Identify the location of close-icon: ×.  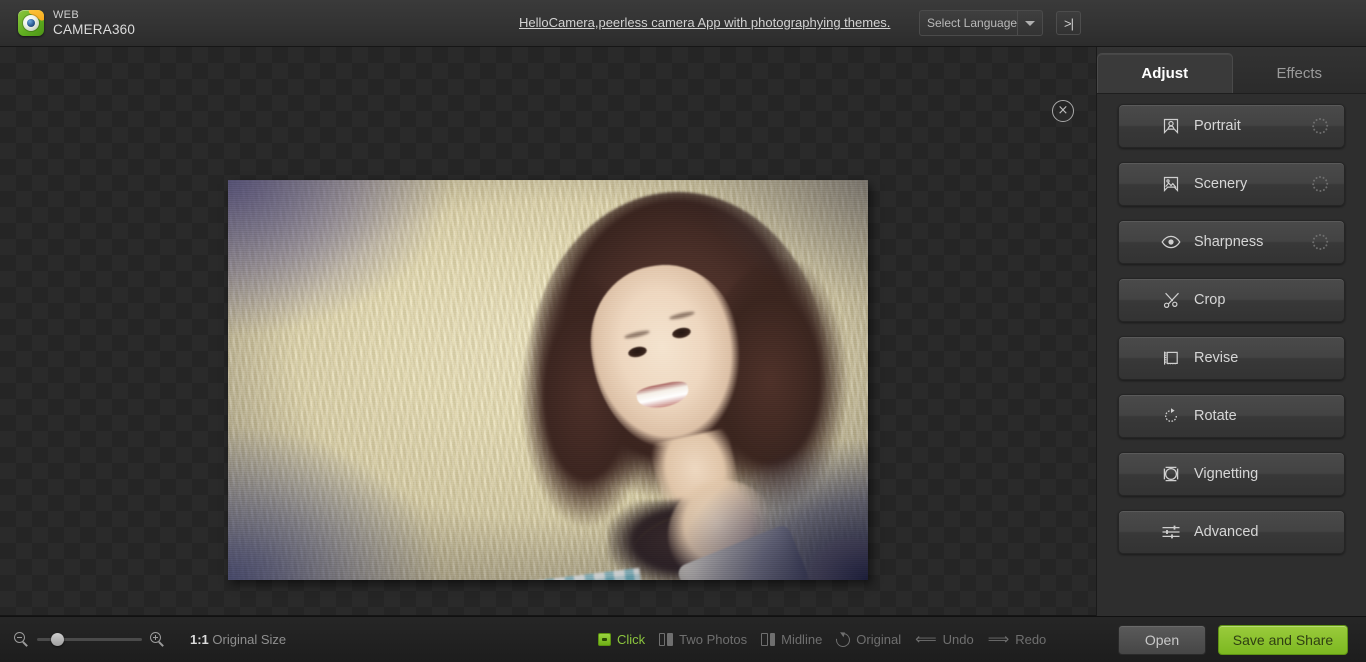
(1063, 111).